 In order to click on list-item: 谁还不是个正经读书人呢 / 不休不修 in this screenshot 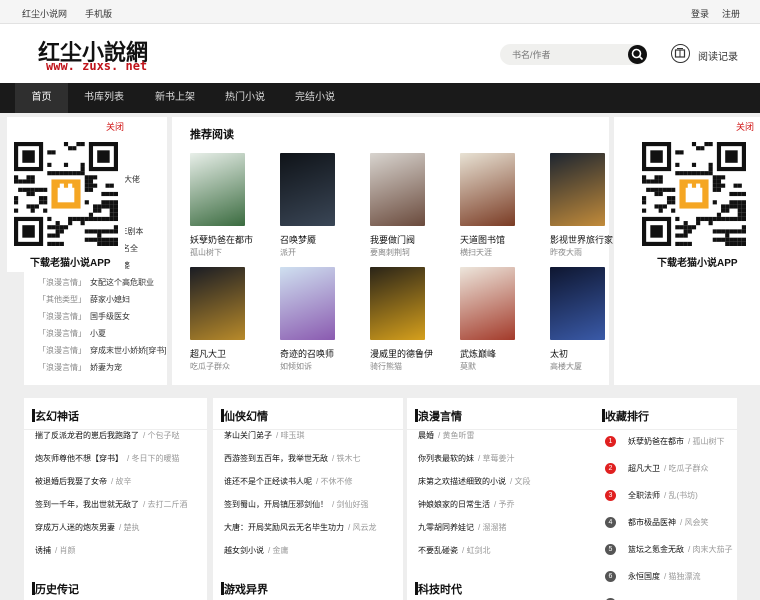, I will do `click(288, 481)`.